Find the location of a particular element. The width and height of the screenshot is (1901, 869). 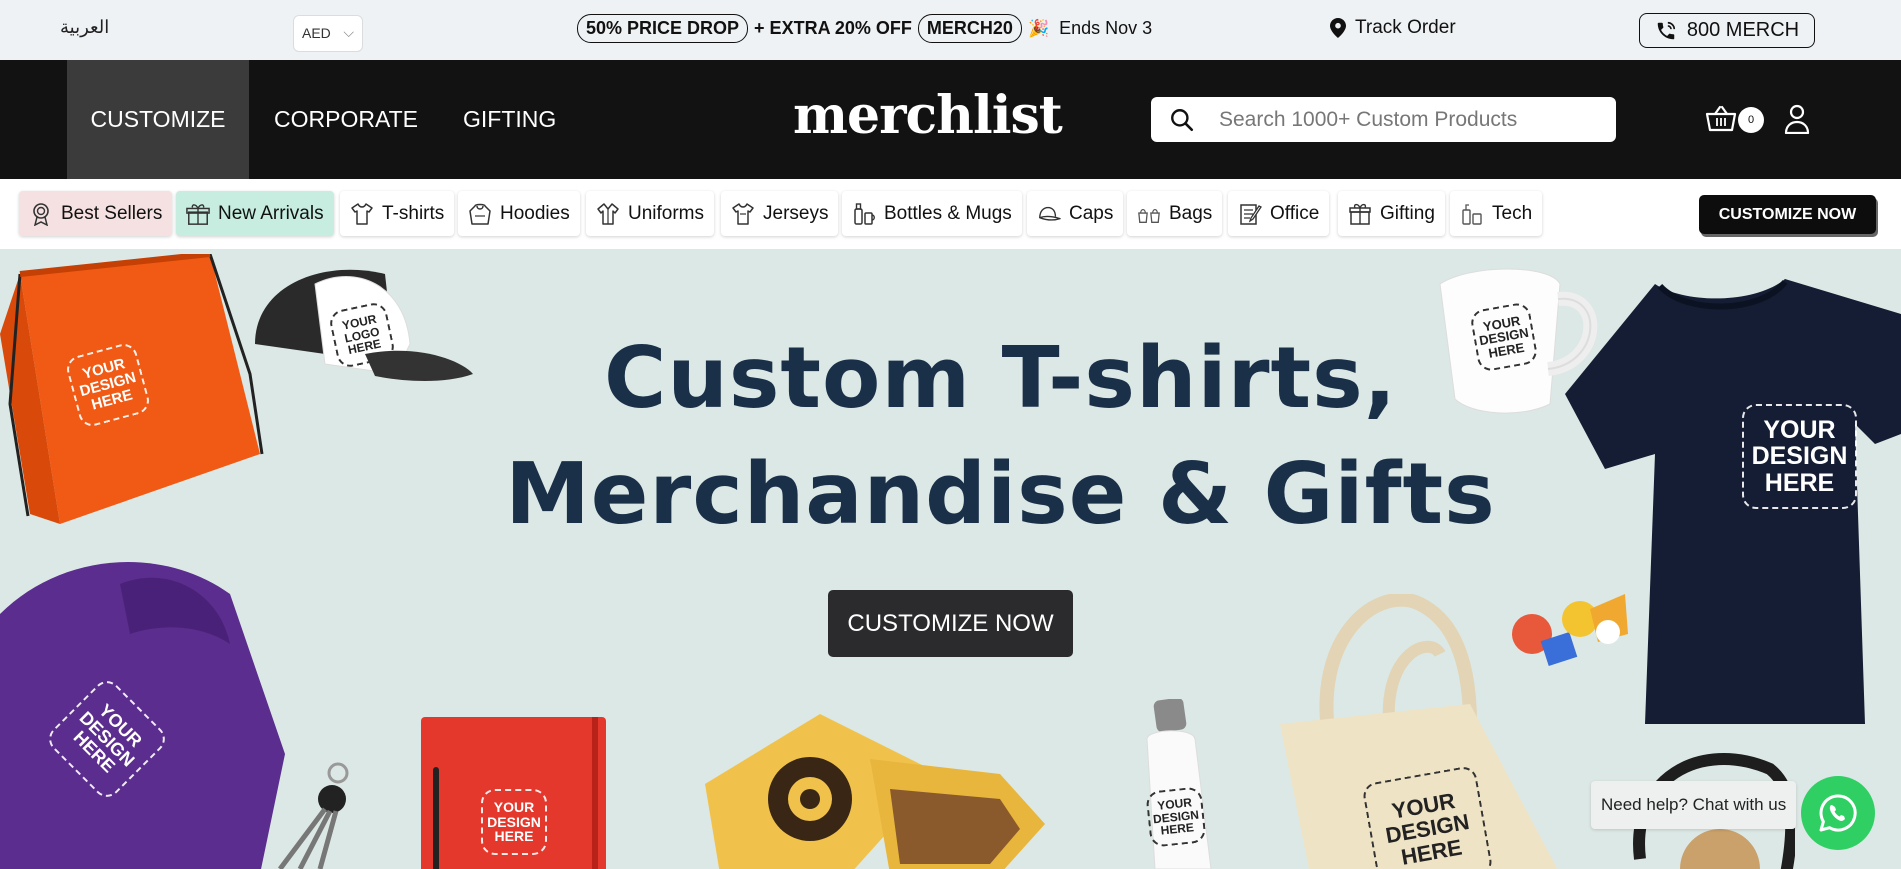

gift-box-image is located at coordinates (872, 786).